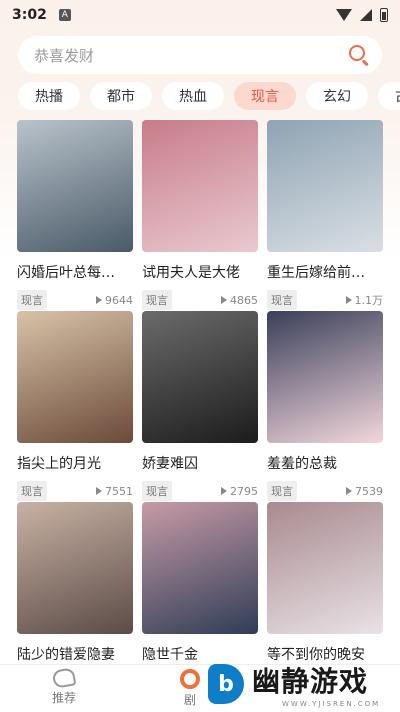 This screenshot has height=712, width=400. Describe the element at coordinates (310, 681) in the screenshot. I see `watermark-text: 幽静游戏` at that location.